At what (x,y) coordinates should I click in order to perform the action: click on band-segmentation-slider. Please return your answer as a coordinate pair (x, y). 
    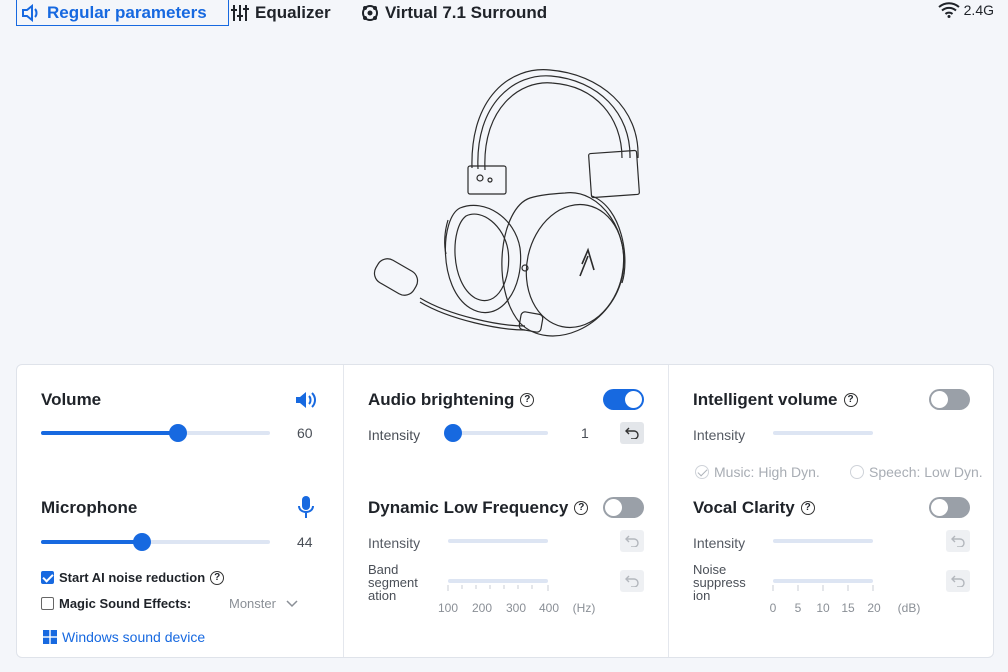
    Looking at the image, I should click on (498, 581).